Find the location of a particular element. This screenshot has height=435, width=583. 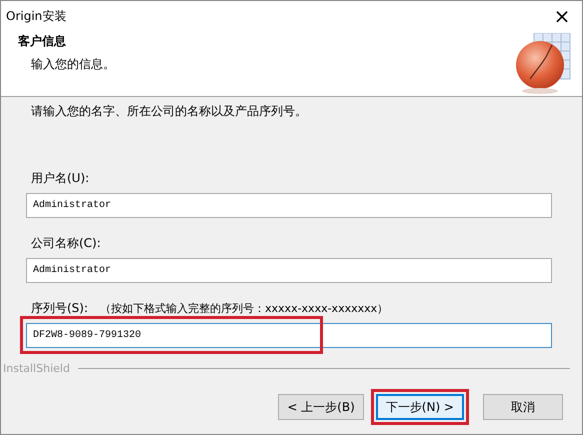

field-label: 用户名(U): is located at coordinates (60, 178).